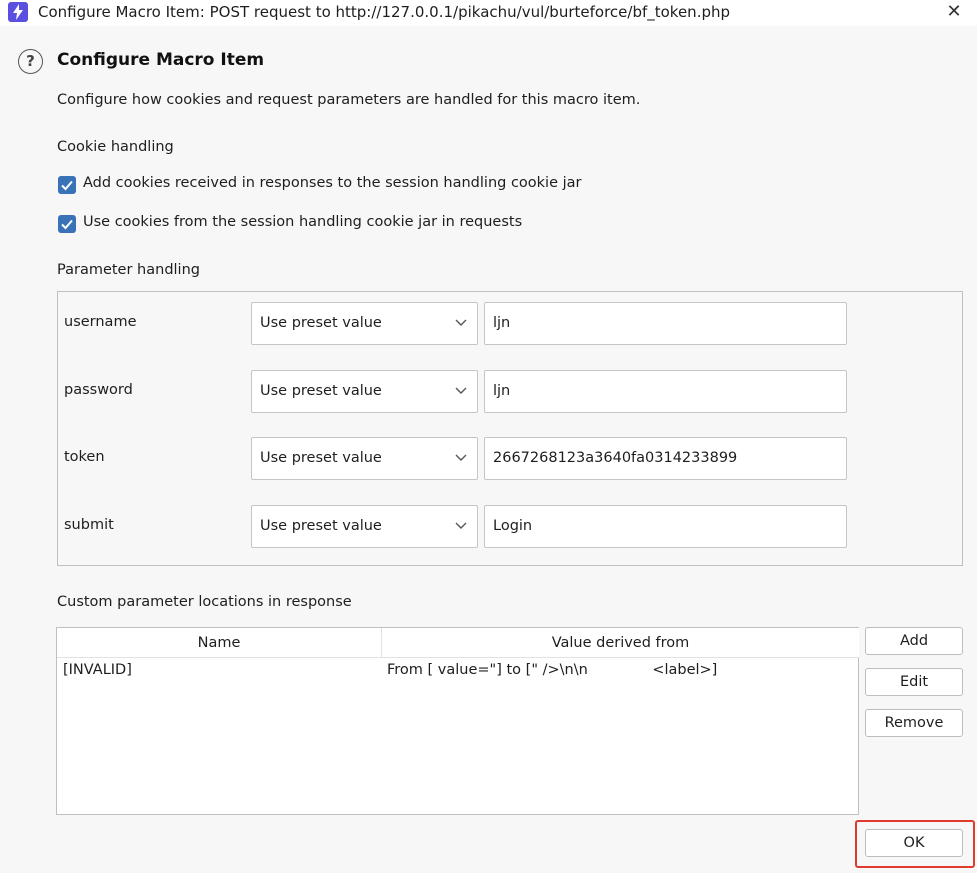 This screenshot has width=977, height=873. I want to click on table-cell-derived: From [ value="] to [" />\n\n <label>], so click(552, 670).